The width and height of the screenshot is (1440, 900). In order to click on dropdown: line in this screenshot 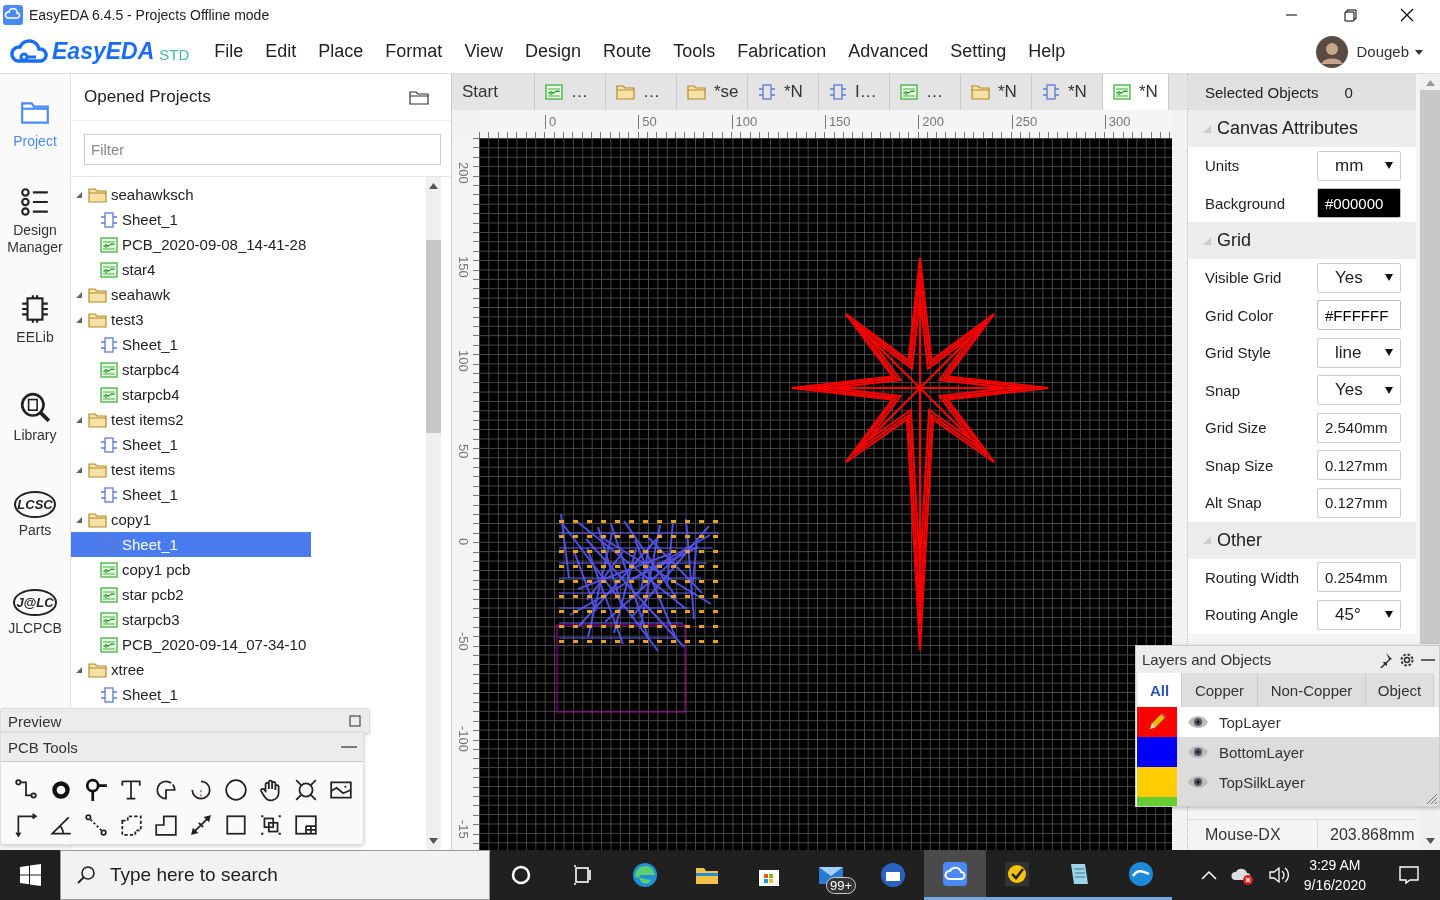, I will do `click(1359, 352)`.